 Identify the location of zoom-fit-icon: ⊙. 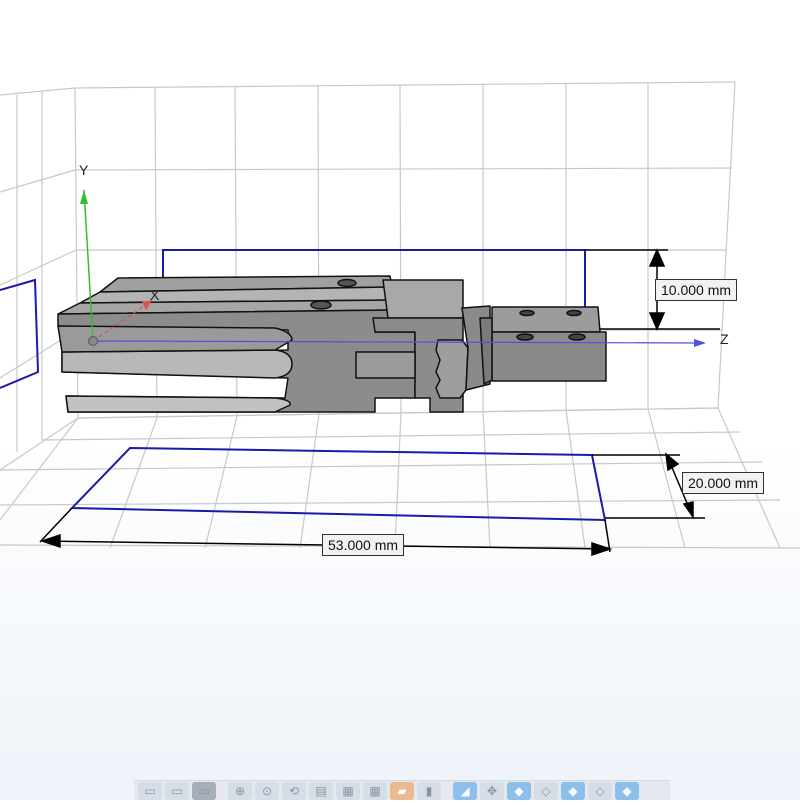
(267, 791).